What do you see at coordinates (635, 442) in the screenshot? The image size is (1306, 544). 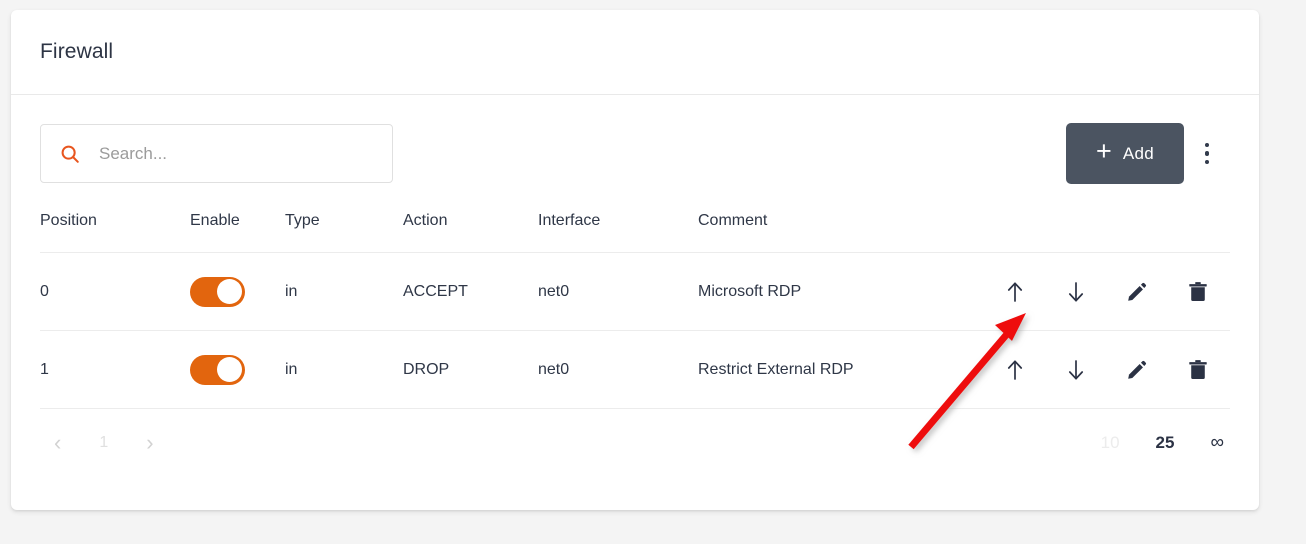 I see `table-footer: ‹ 1 › 10 25 ∞` at bounding box center [635, 442].